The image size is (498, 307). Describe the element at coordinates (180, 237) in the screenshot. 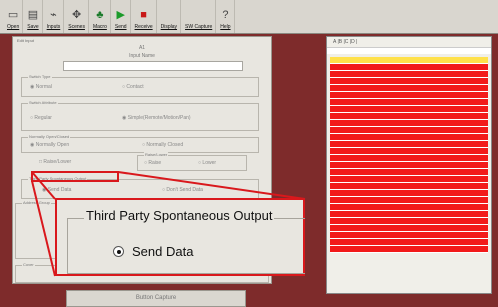

I see `zoom-callout: Third Party Spontaneous Output Send Data` at that location.